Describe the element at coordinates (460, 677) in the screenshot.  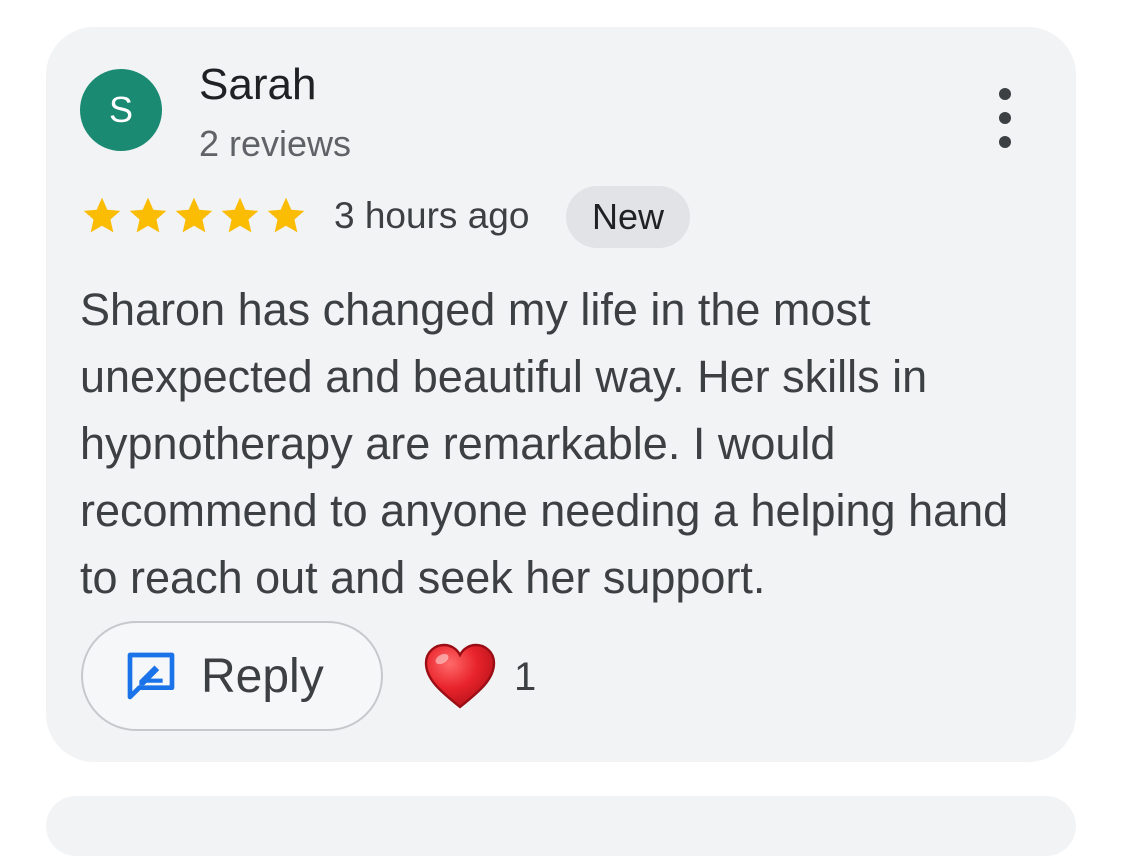
I see `heart-icon` at that location.